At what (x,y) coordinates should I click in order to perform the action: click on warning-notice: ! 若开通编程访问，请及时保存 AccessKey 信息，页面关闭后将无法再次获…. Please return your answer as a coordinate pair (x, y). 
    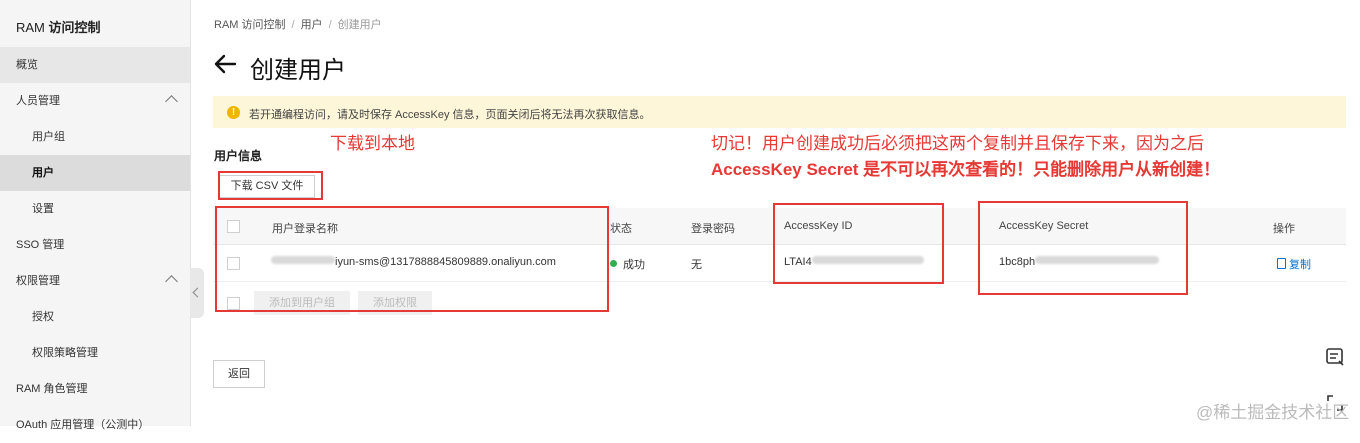
    Looking at the image, I should click on (779, 112).